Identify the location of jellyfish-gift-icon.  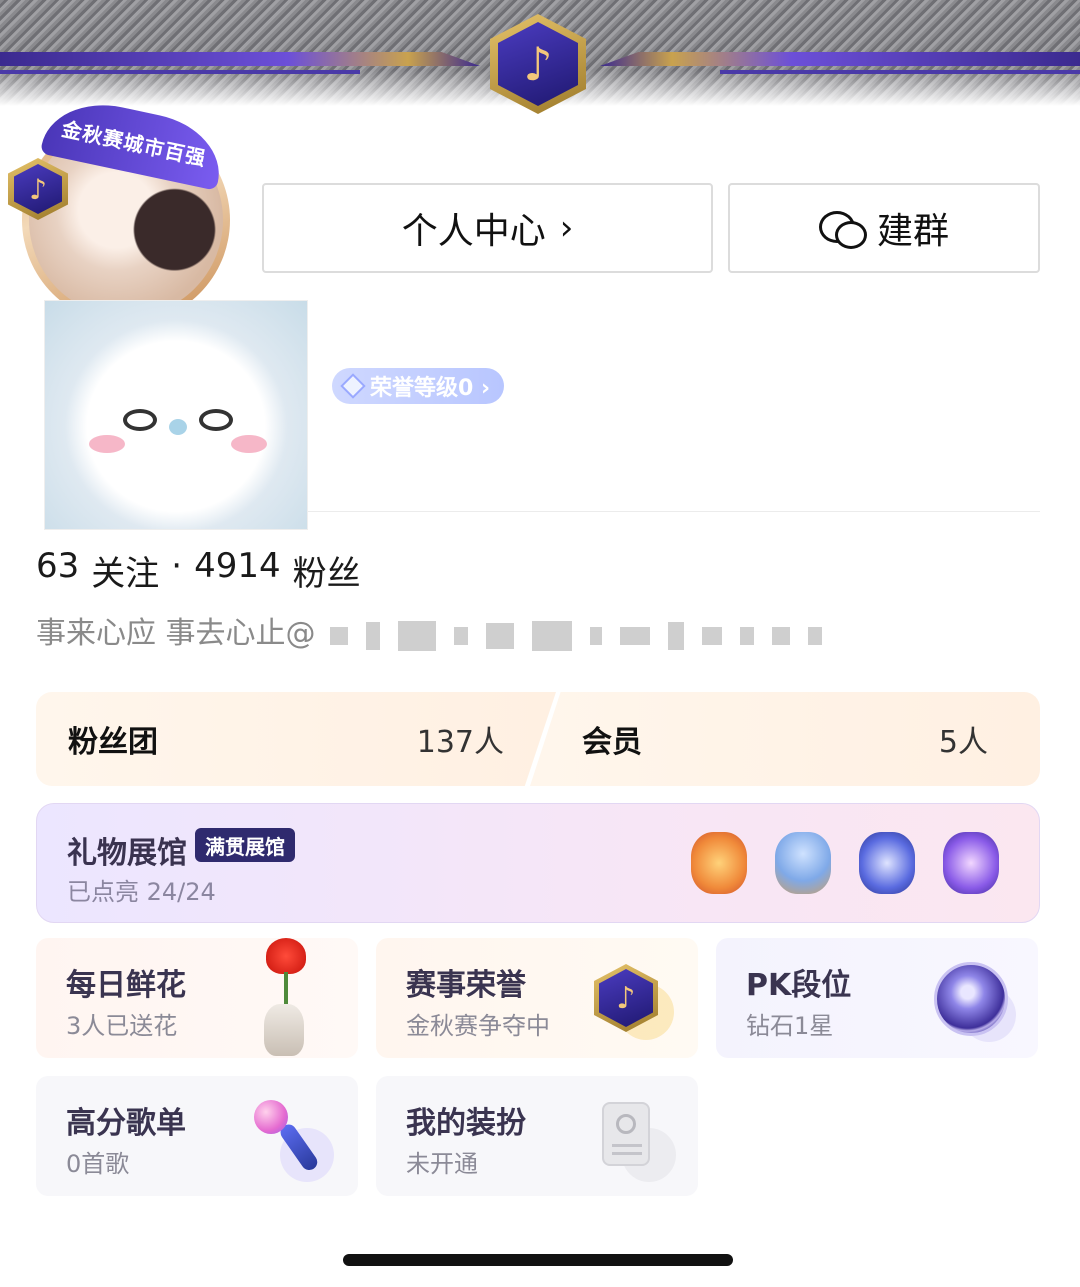
(803, 863).